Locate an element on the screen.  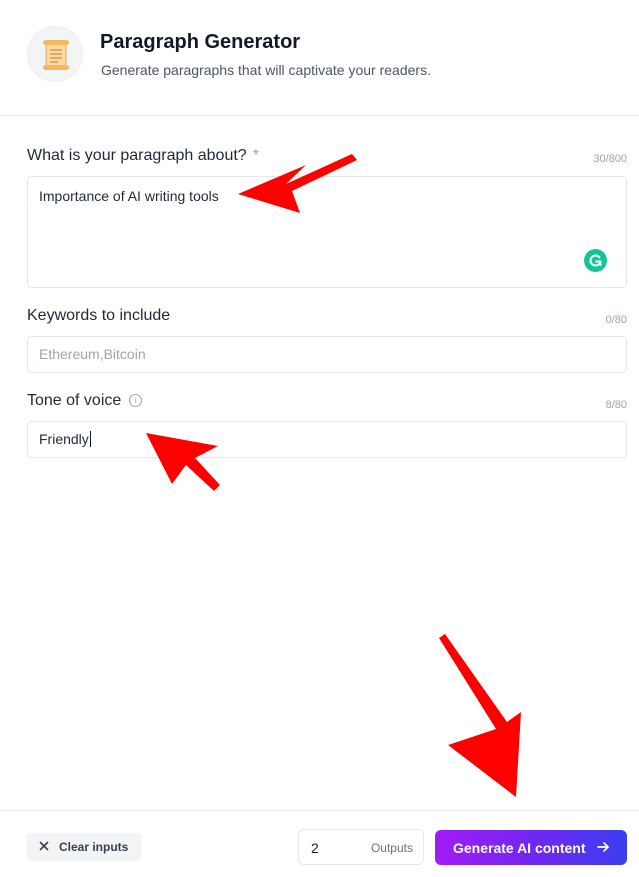
page-title: Paragraph Generator is located at coordinates (200, 42).